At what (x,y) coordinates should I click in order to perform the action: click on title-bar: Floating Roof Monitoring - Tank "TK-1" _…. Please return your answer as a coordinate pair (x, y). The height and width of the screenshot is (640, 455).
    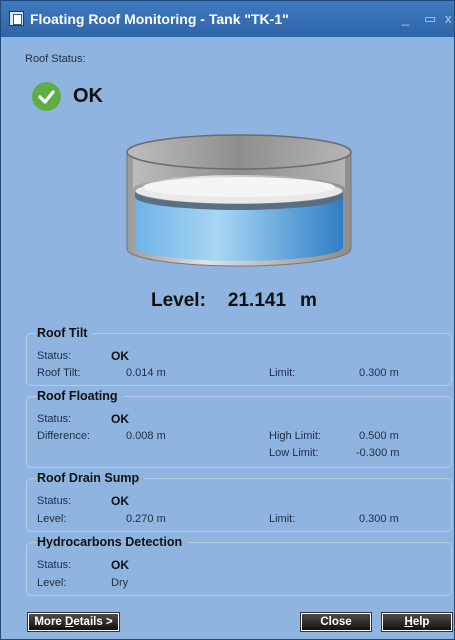
    Looking at the image, I should click on (227, 19).